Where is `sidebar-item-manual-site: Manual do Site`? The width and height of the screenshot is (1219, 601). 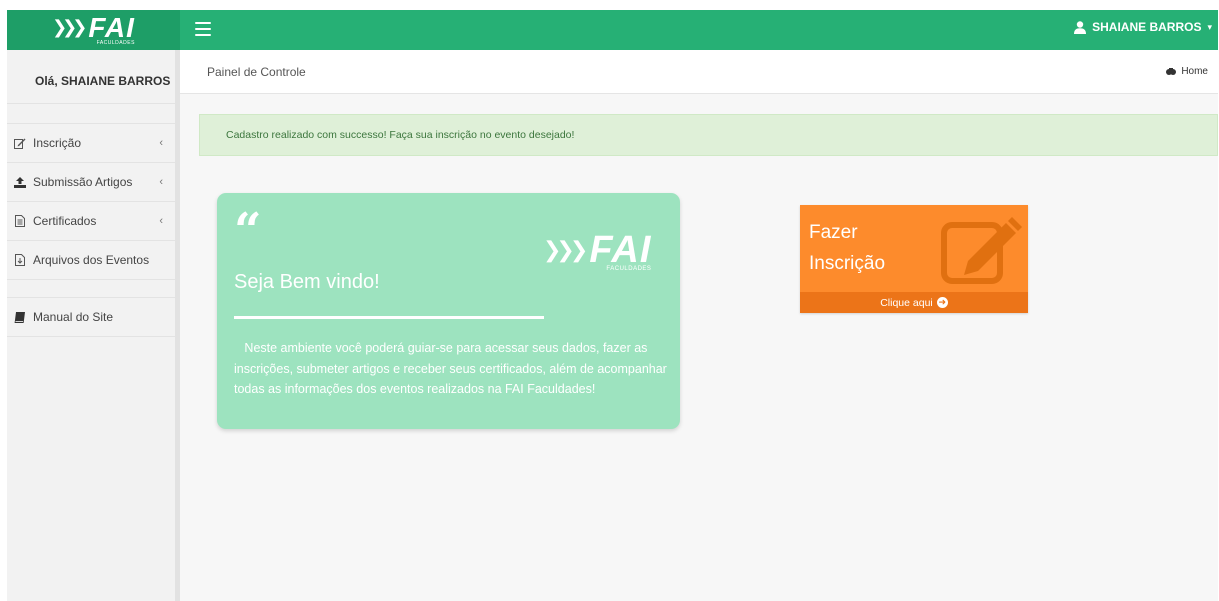 sidebar-item-manual-site: Manual do Site is located at coordinates (91, 317).